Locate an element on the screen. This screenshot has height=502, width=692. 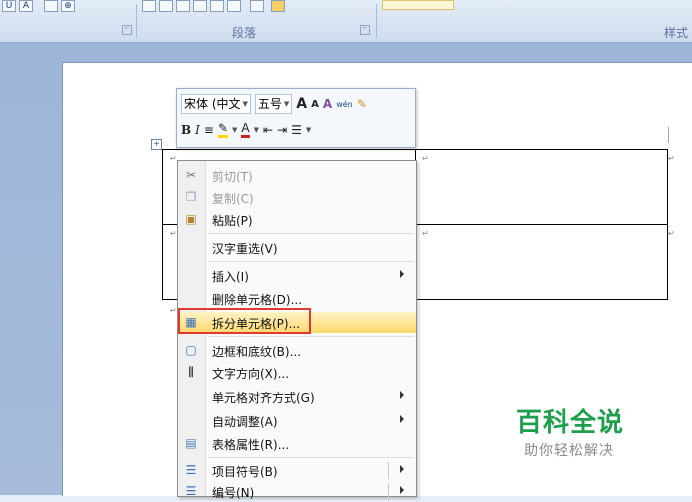
decrease-indent-button: ⇤ is located at coordinates (268, 130).